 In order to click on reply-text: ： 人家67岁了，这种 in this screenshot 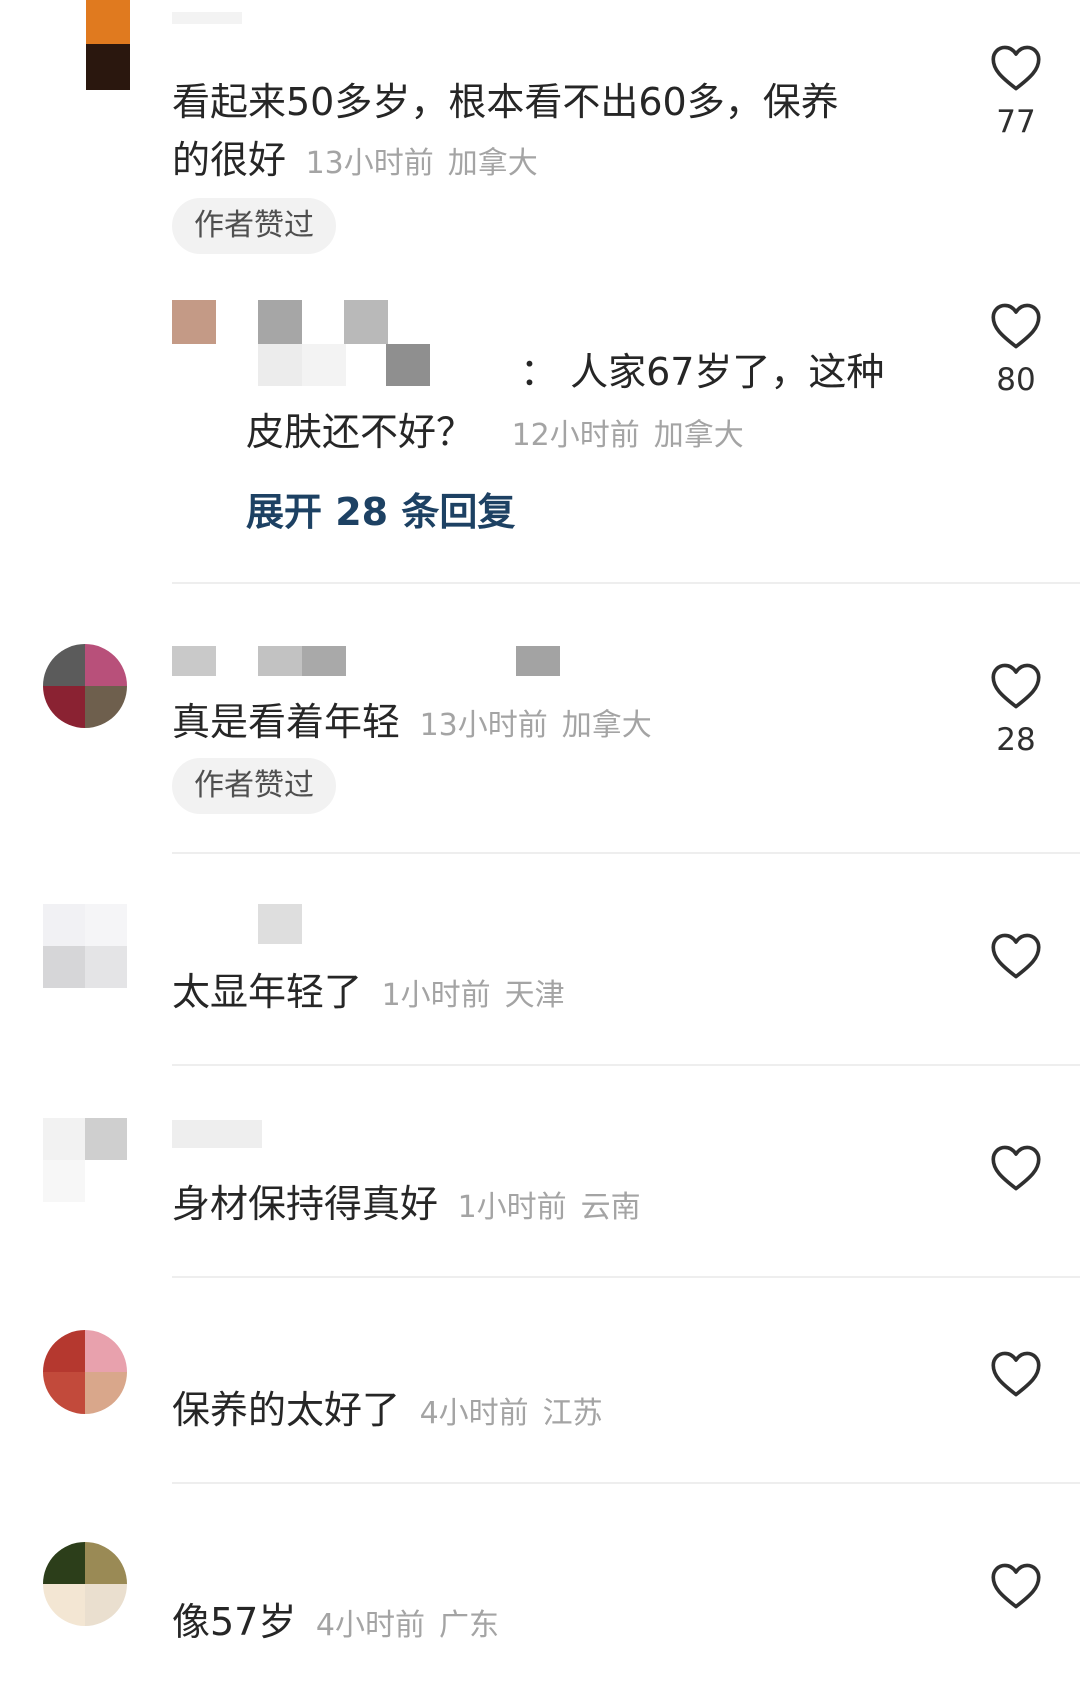, I will do `click(702, 372)`.